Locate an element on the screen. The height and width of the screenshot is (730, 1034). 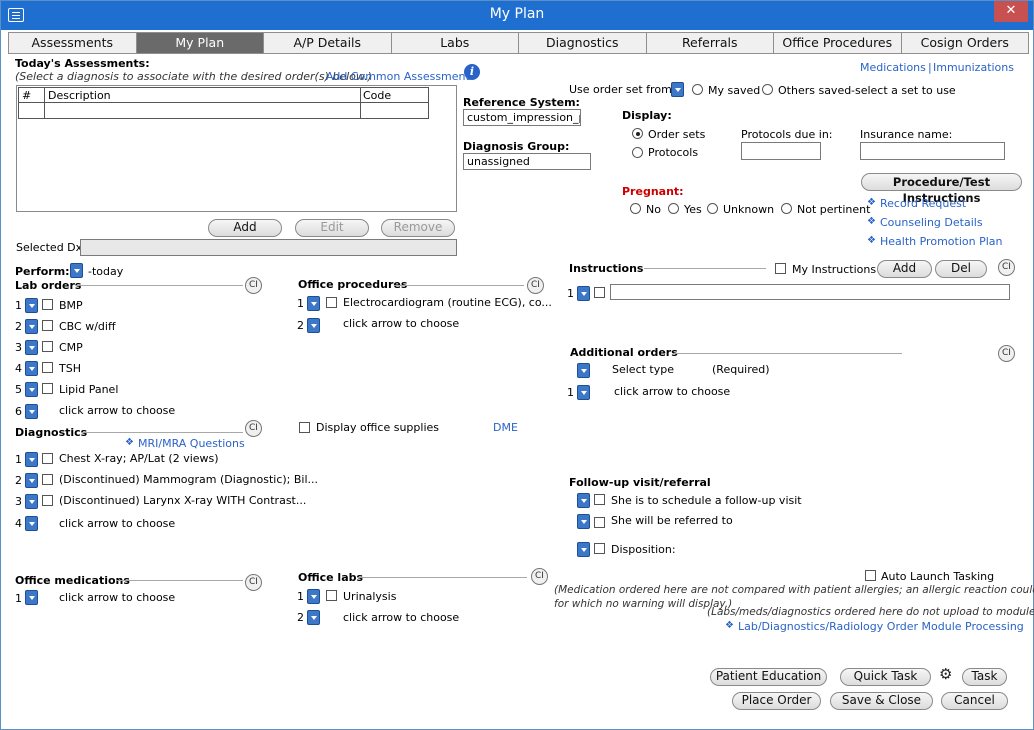
instructions-ci-icon: CI is located at coordinates (1006, 267).